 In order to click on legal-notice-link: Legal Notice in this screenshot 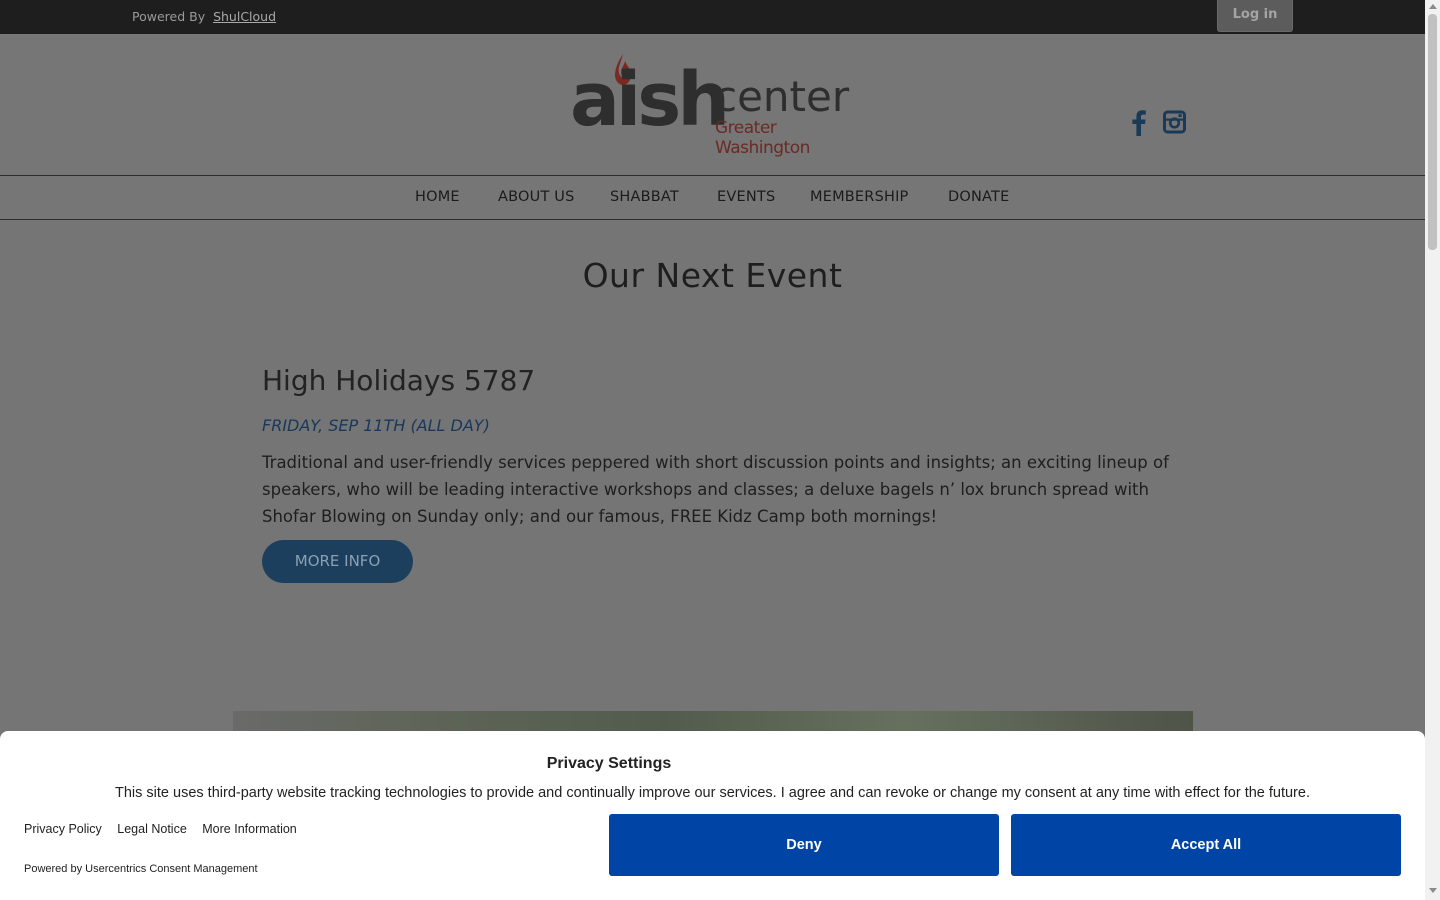, I will do `click(152, 829)`.